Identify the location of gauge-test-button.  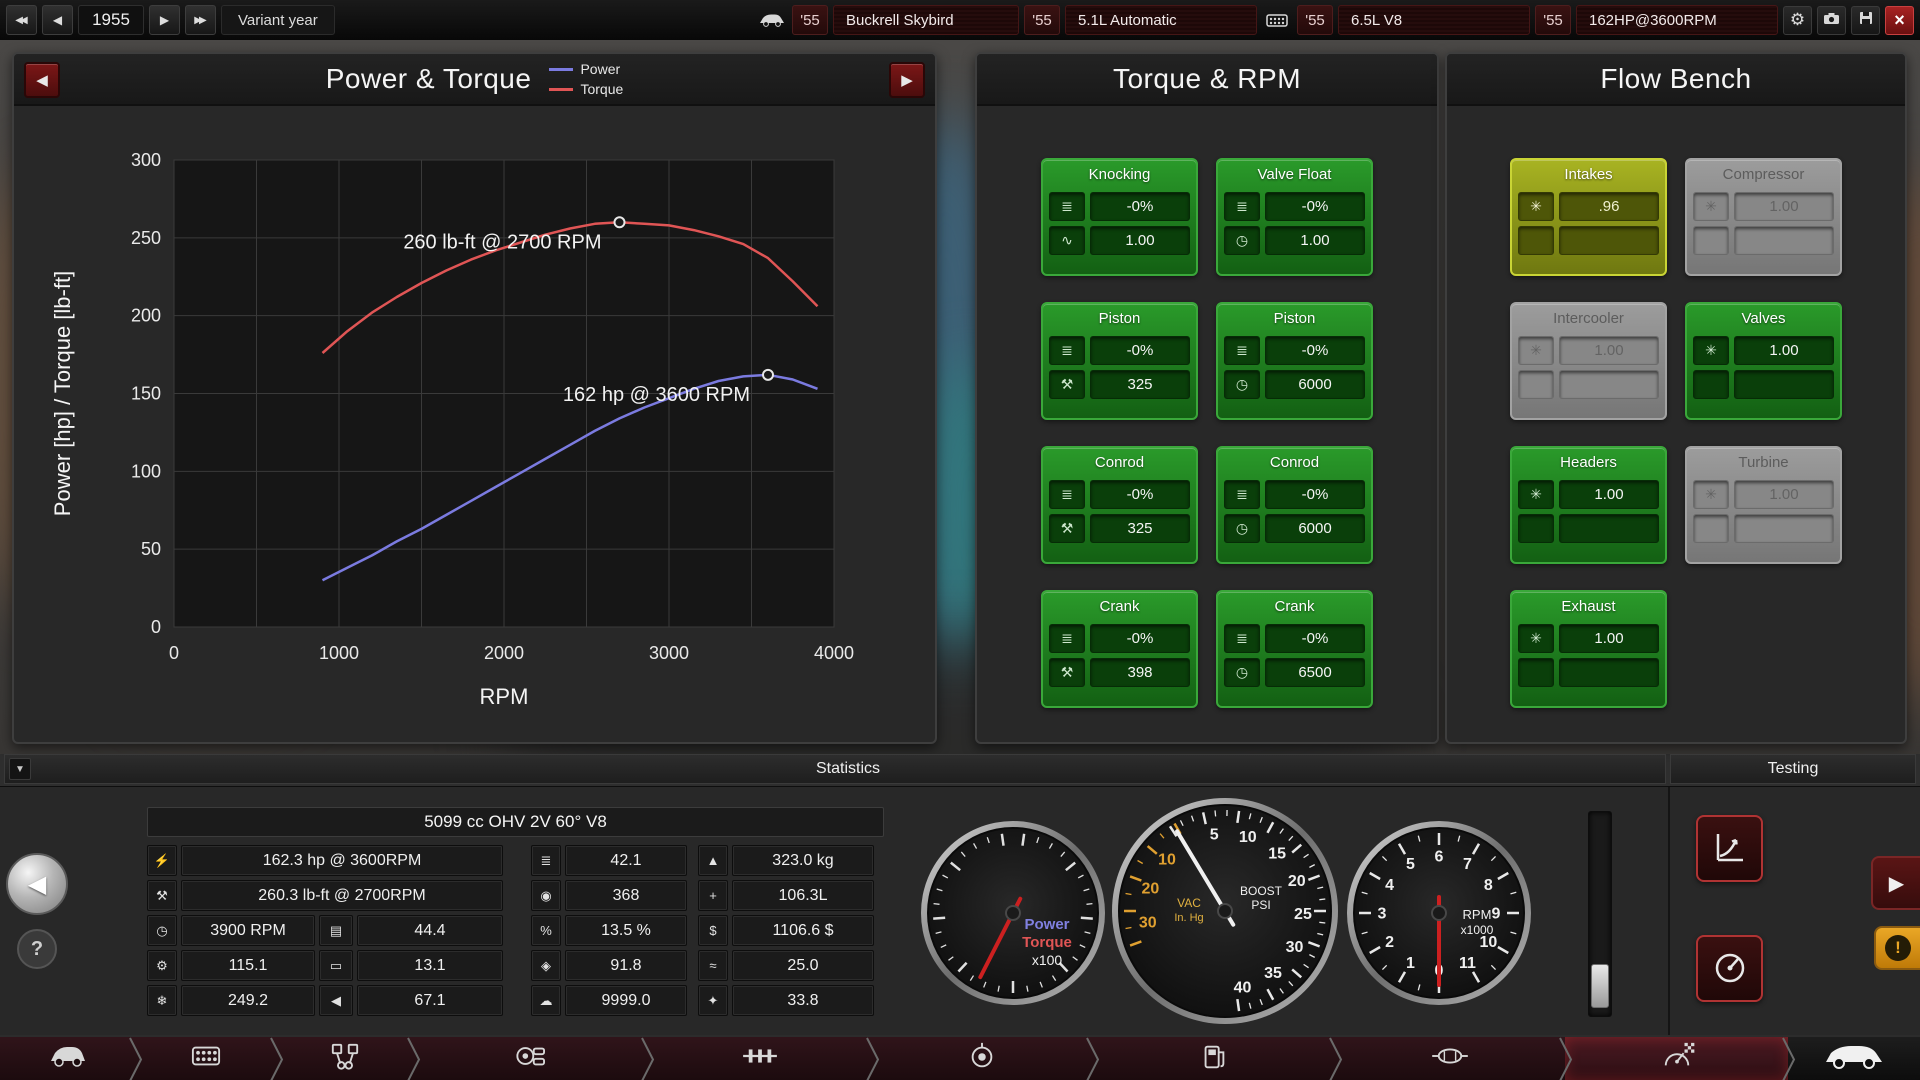
(1729, 968).